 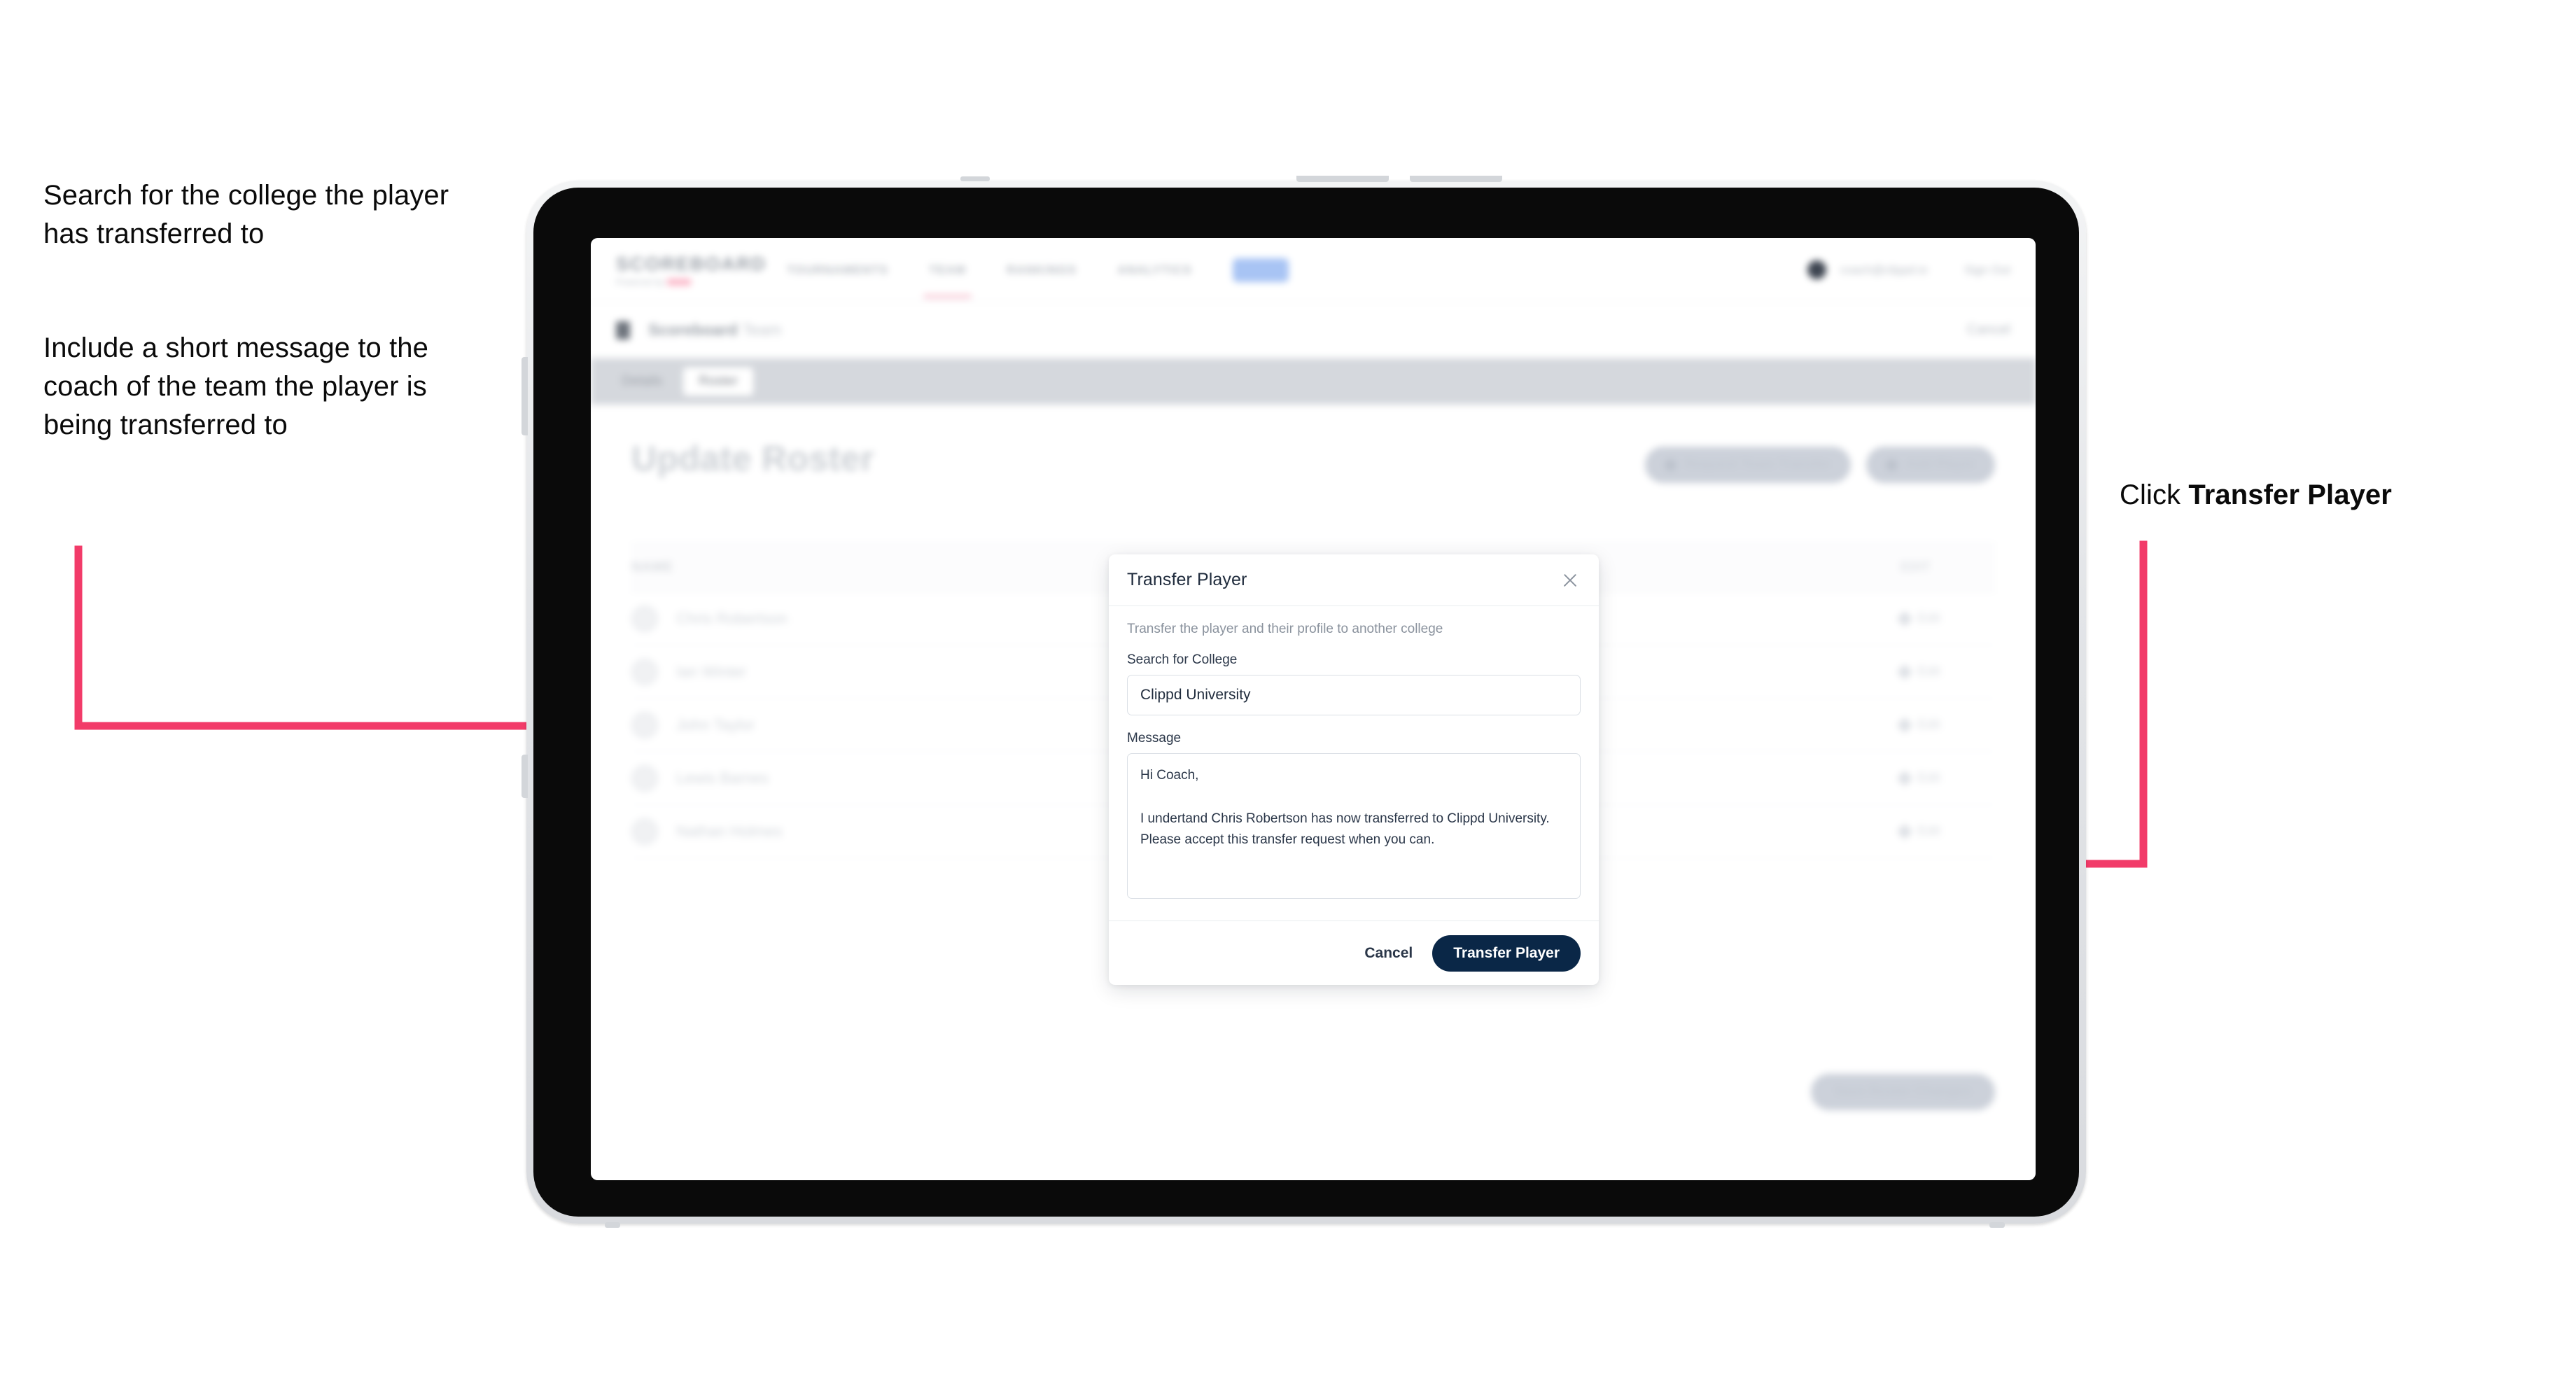 I want to click on device-bottom-contact-left, so click(x=612, y=1225).